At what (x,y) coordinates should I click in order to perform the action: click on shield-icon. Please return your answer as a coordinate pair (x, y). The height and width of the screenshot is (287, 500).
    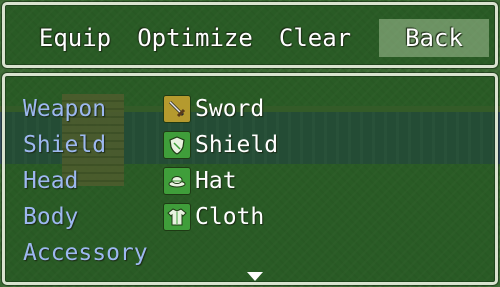
    Looking at the image, I should click on (177, 145).